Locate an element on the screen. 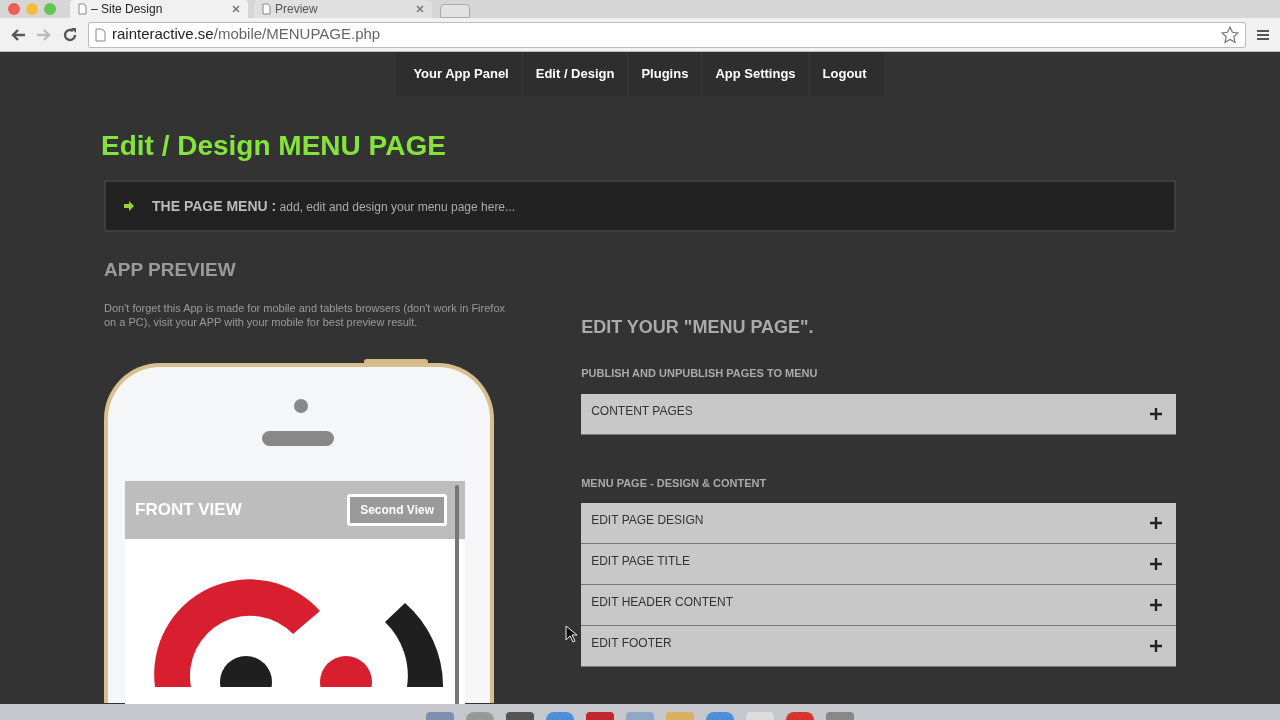  screen-title: FRONT VIEW is located at coordinates (188, 509).